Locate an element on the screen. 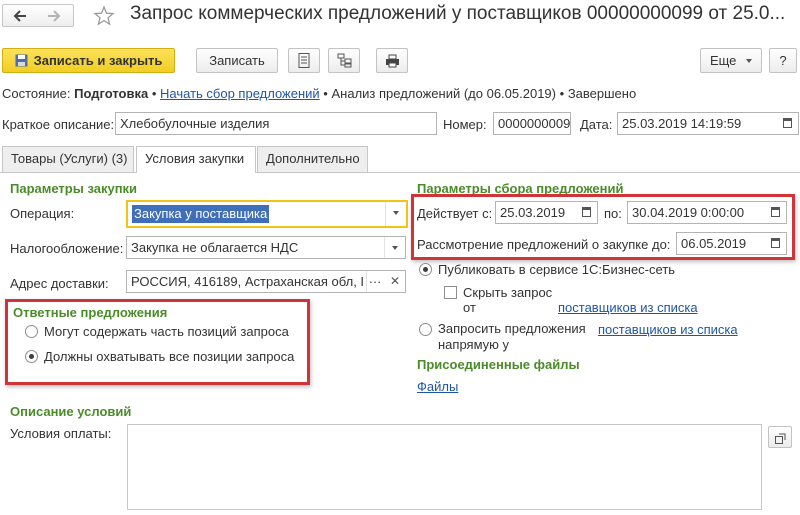 The width and height of the screenshot is (800, 515). status-analysis: Анализ предложений (до 06.05.2019) is located at coordinates (443, 93).